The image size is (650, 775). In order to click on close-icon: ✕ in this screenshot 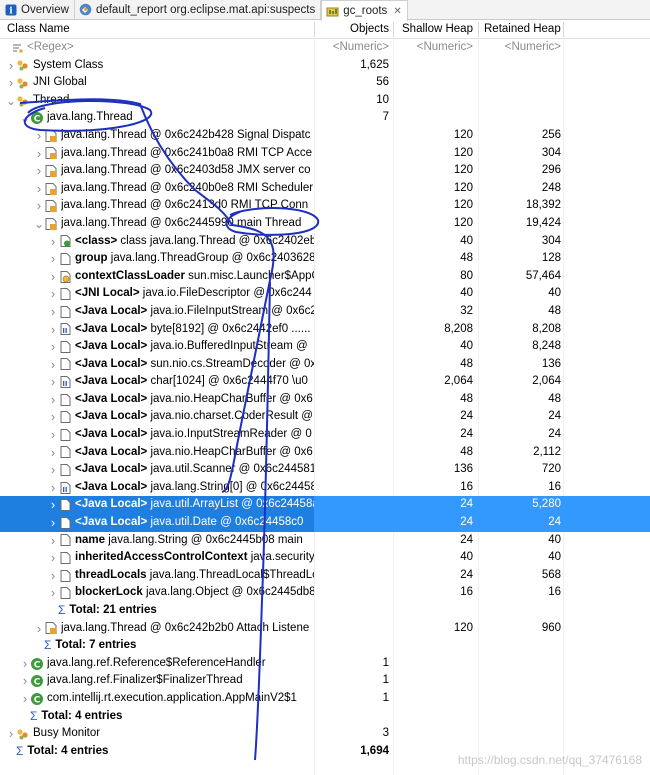, I will do `click(397, 11)`.